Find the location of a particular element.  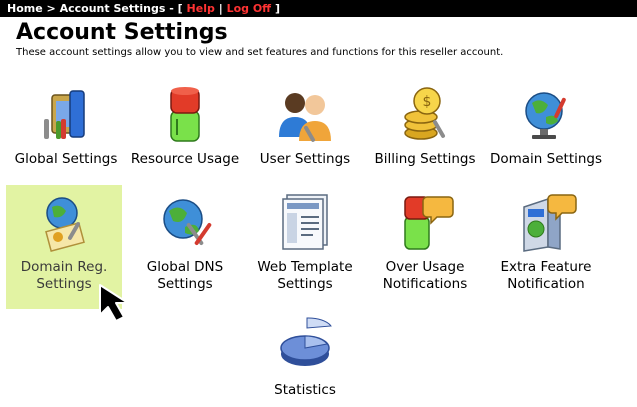

extra-feature-label-2: Notification is located at coordinates (546, 284).